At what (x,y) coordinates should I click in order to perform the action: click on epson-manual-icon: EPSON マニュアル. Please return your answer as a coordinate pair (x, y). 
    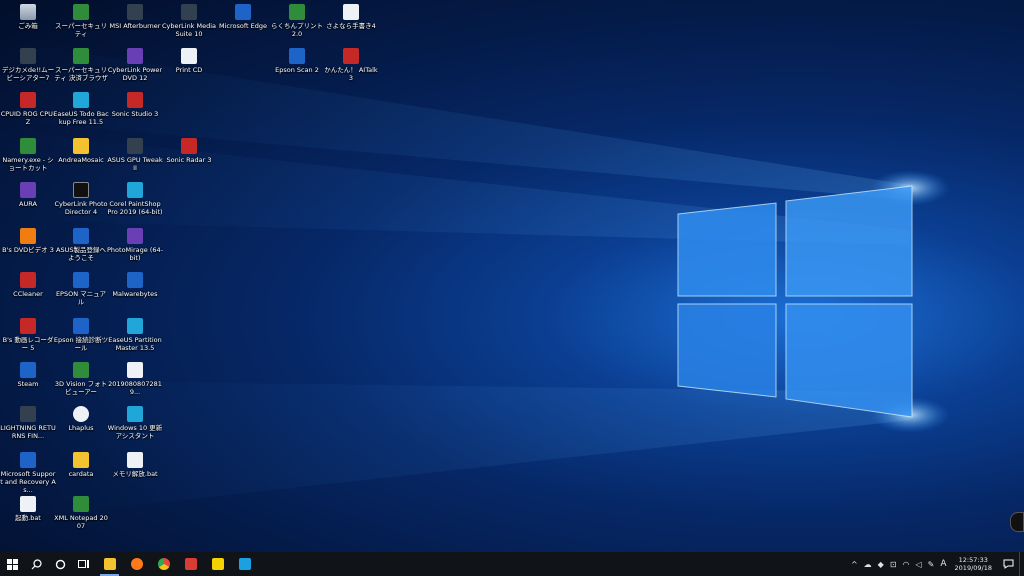
    Looking at the image, I should click on (81, 294).